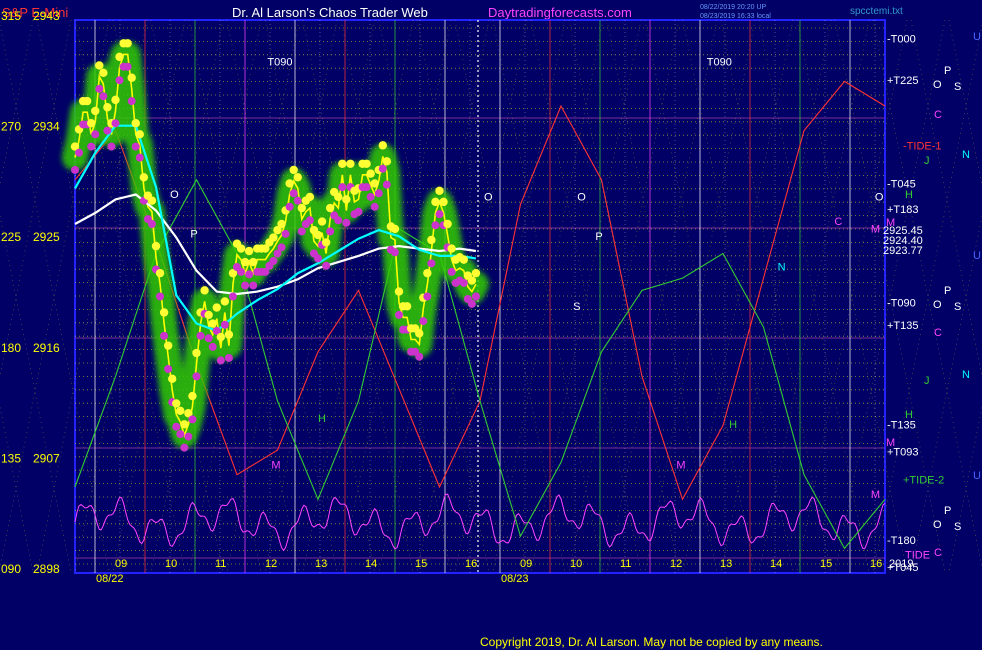 The width and height of the screenshot is (982, 650). I want to click on hour-tick-label: 11, so click(625, 564).